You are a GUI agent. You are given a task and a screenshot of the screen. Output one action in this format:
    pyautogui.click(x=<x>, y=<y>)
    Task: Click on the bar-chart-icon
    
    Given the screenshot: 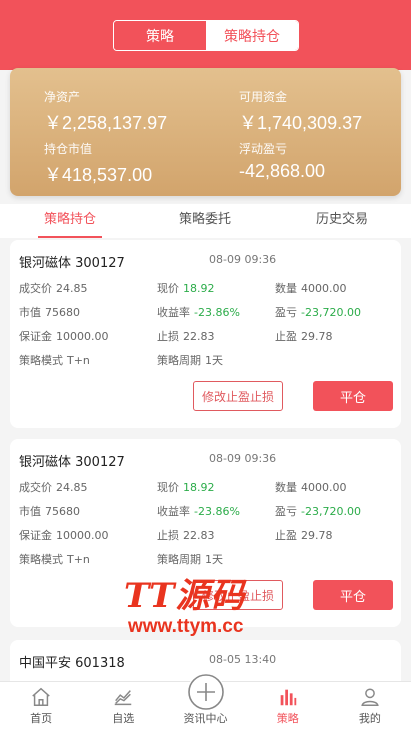 What is the action you would take?
    pyautogui.click(x=288, y=697)
    